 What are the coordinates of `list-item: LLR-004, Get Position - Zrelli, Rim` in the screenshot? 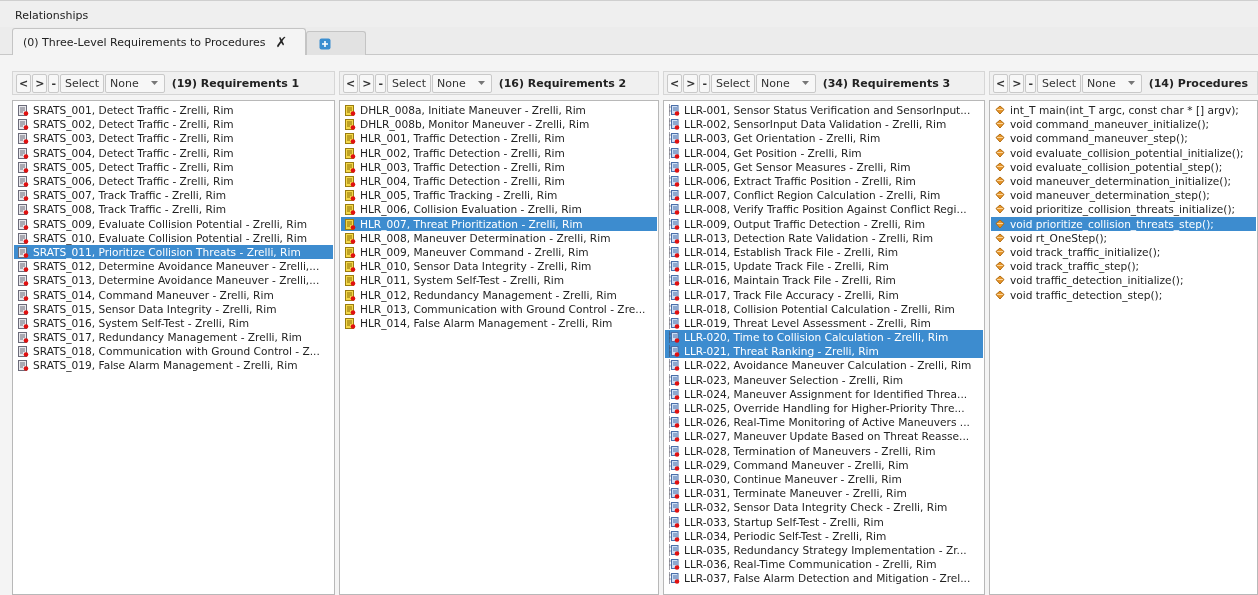 It's located at (824, 152).